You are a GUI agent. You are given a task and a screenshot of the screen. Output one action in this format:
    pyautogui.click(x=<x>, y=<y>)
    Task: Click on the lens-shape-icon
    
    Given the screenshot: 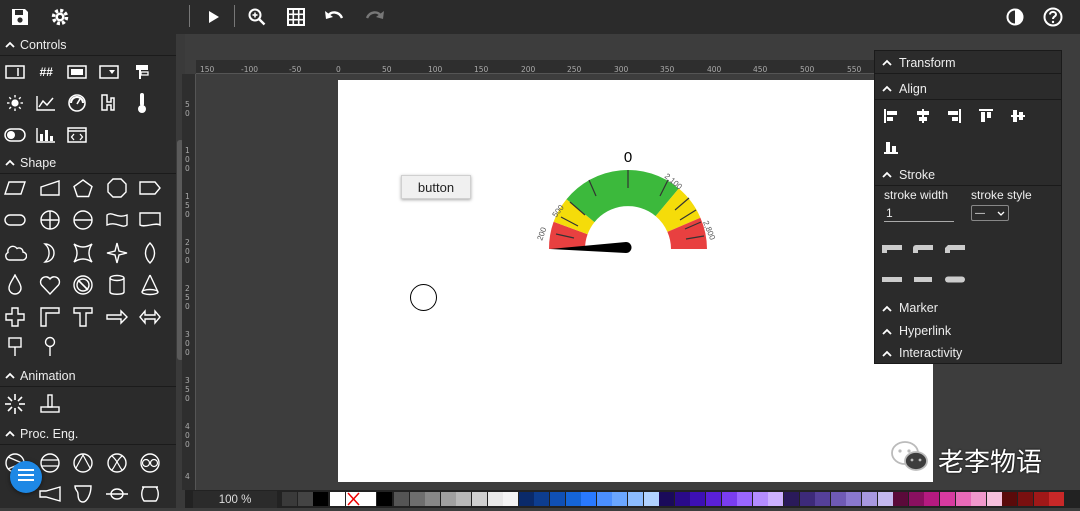 What is the action you would take?
    pyautogui.click(x=150, y=253)
    